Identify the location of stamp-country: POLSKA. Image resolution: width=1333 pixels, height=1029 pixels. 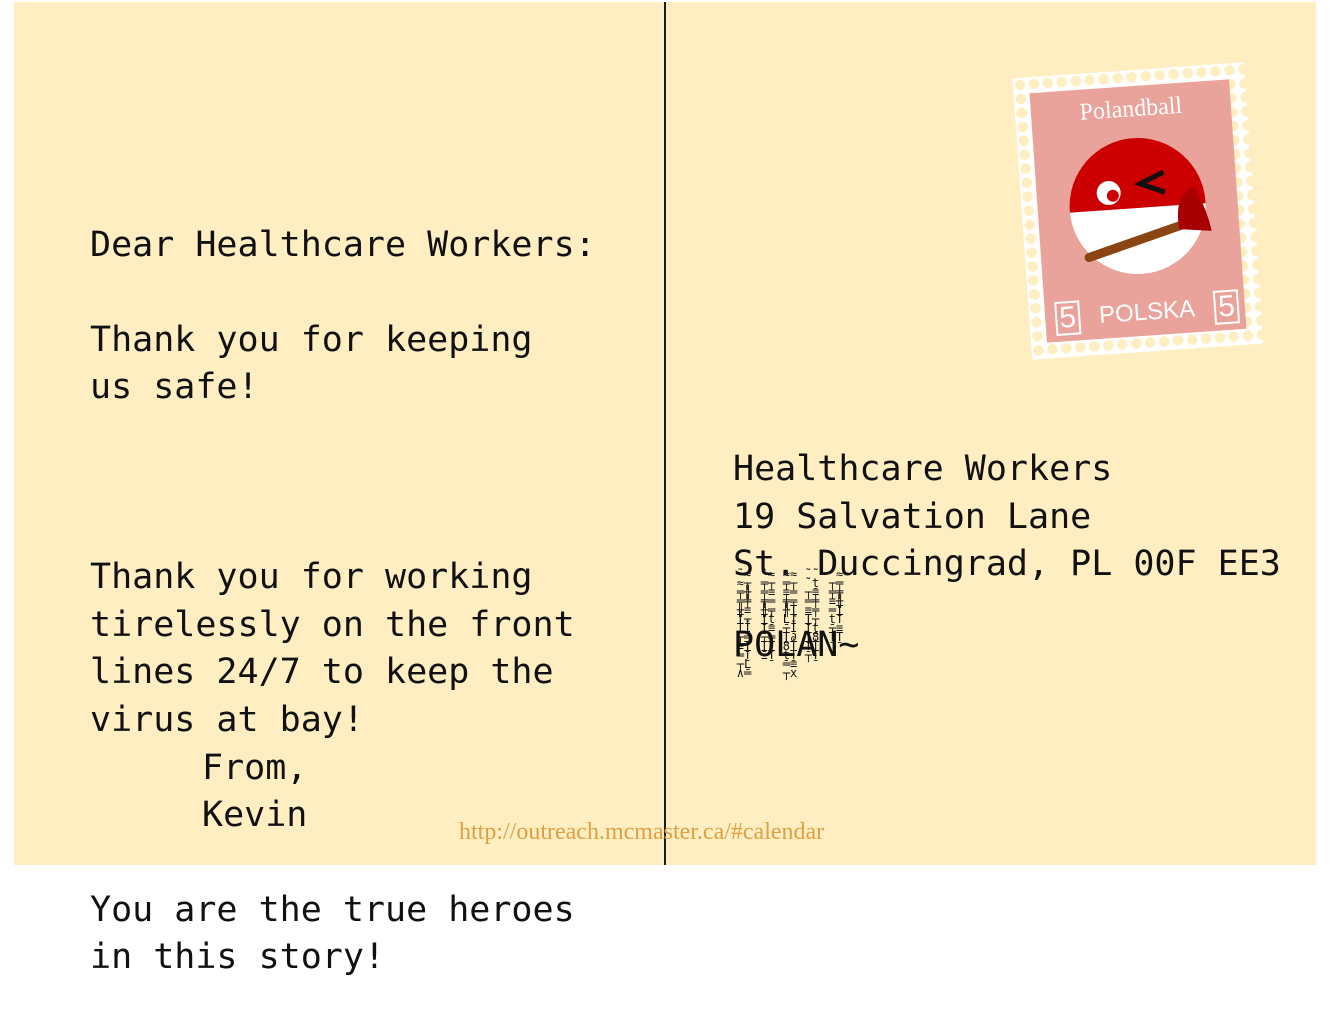
(1147, 312).